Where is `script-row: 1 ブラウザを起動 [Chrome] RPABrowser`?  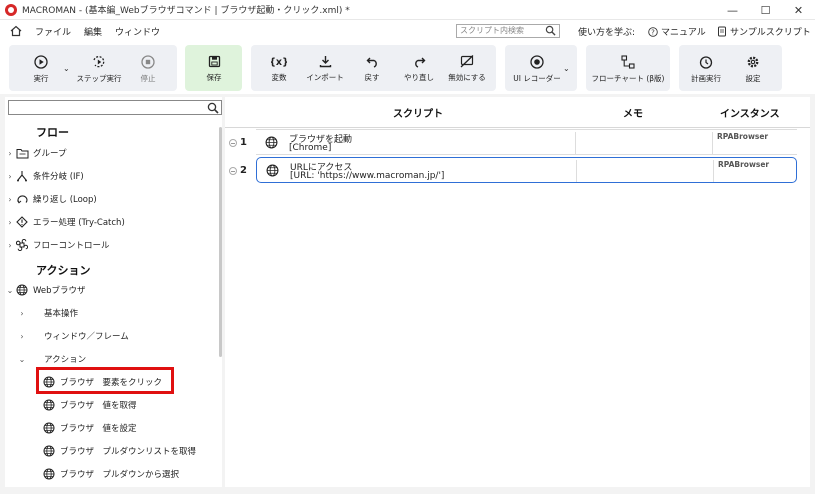 script-row: 1 ブラウザを起動 [Chrome] RPABrowser is located at coordinates (517, 142).